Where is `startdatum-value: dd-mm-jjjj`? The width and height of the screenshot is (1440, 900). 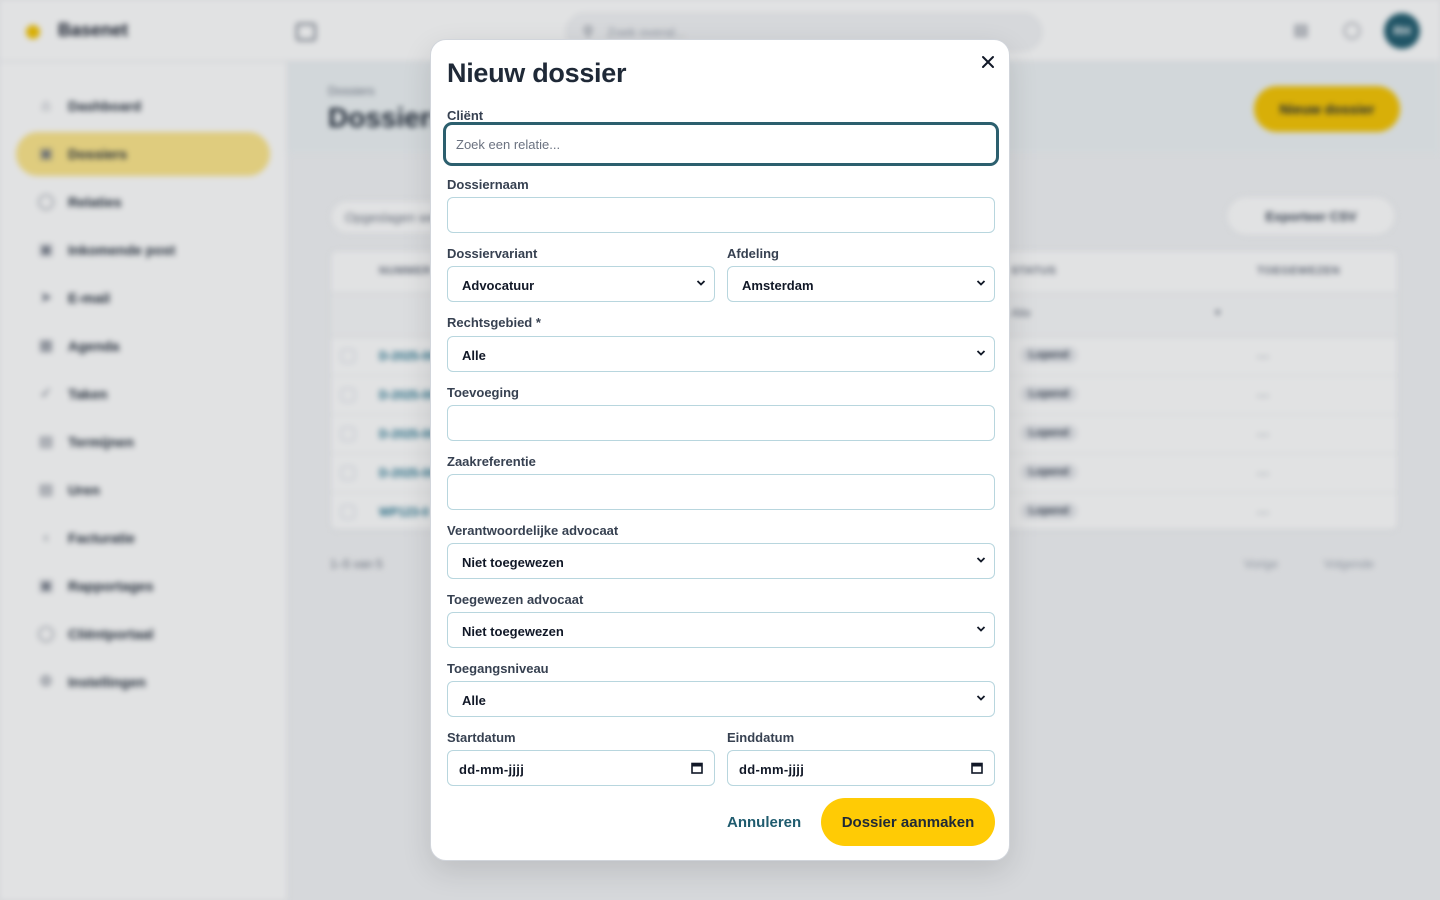
startdatum-value: dd-mm-jjjj is located at coordinates (492, 769).